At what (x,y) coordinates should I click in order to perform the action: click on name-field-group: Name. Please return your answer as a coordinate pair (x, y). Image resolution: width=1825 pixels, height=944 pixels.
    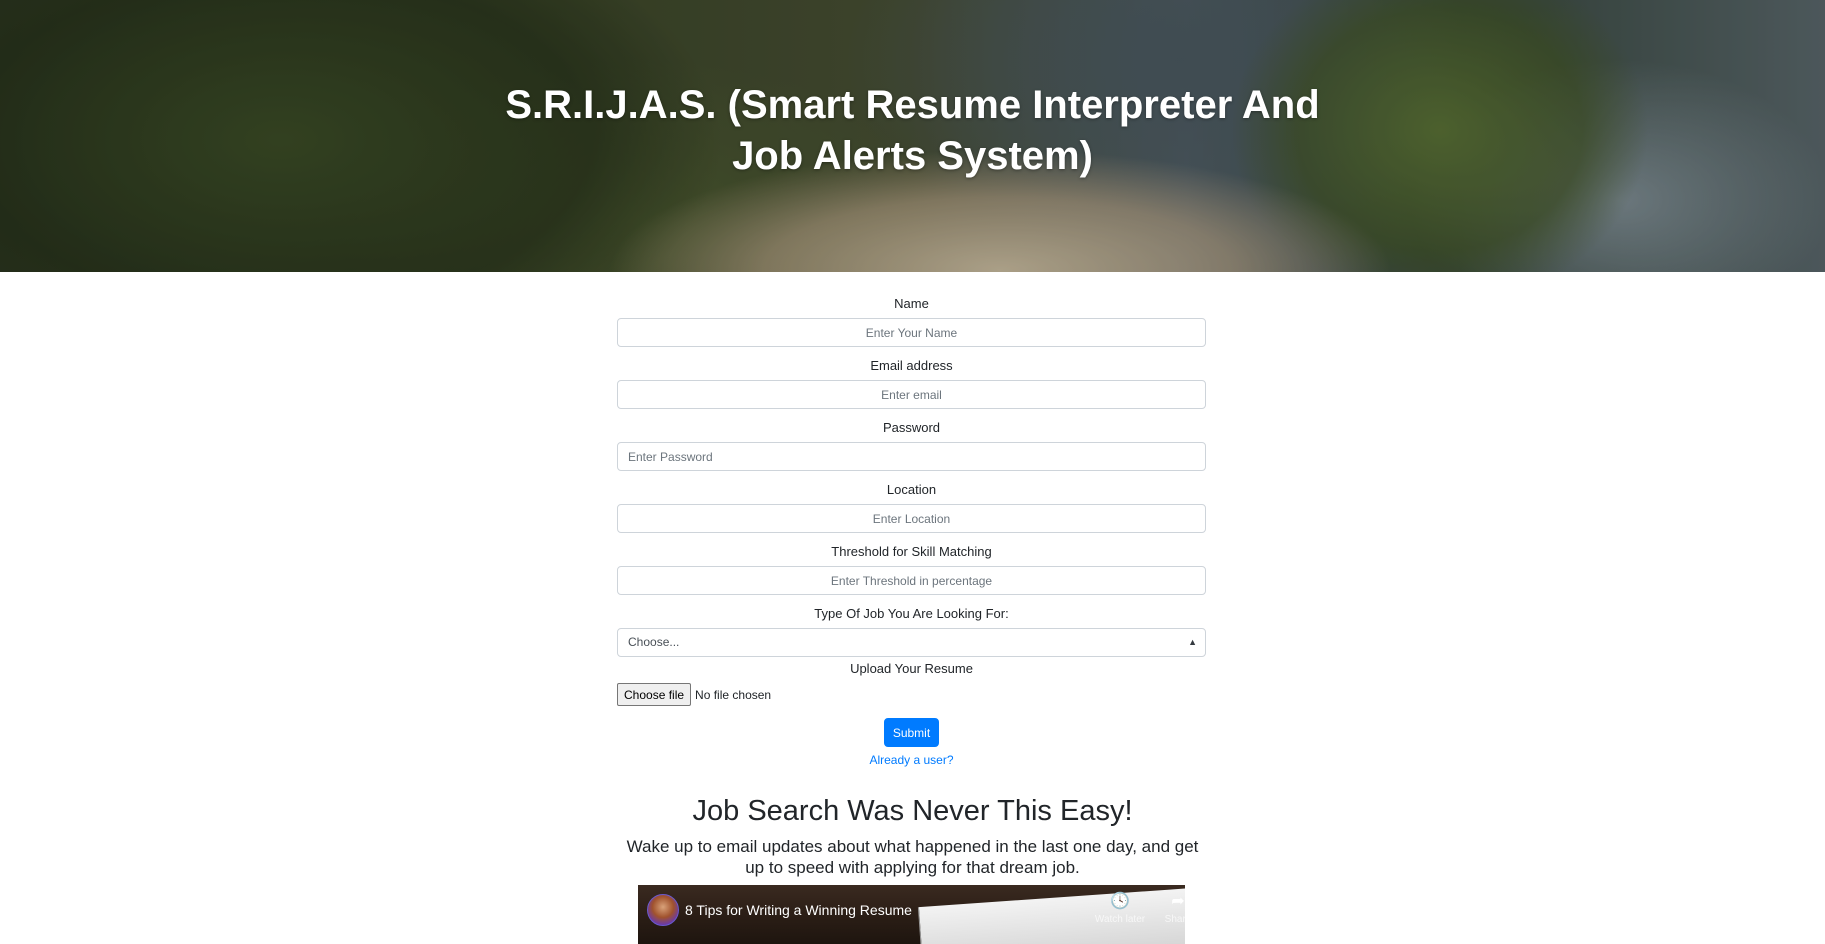
    Looking at the image, I should click on (911, 321).